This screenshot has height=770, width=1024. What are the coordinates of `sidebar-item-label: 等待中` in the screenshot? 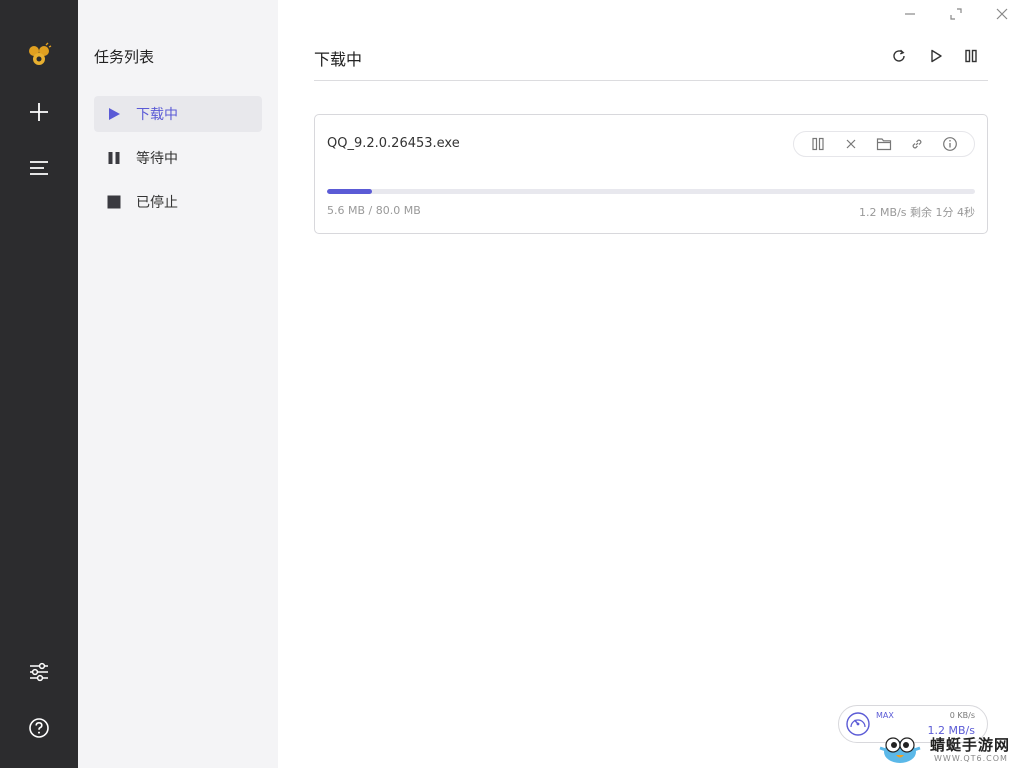 It's located at (157, 159).